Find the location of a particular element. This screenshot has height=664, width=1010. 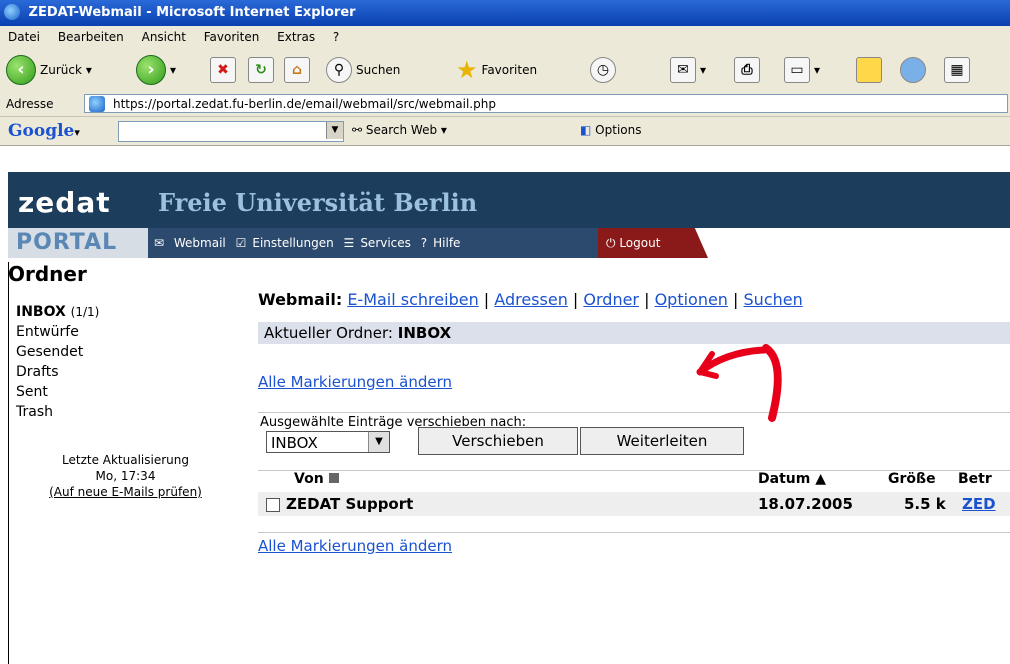

notes-button is located at coordinates (869, 70).